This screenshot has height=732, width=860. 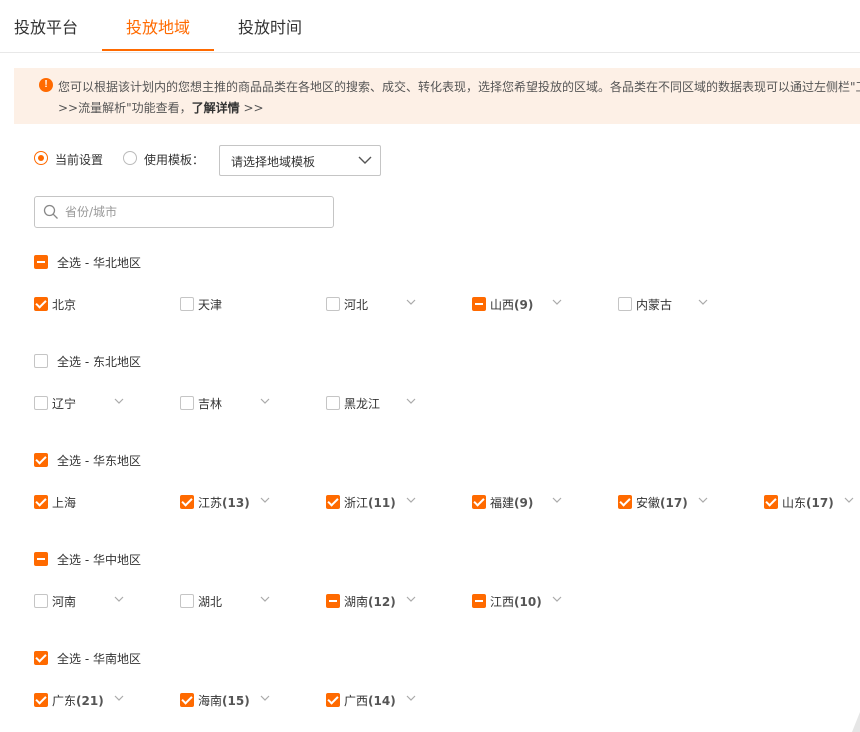 I want to click on info-icon: !, so click(x=46, y=85).